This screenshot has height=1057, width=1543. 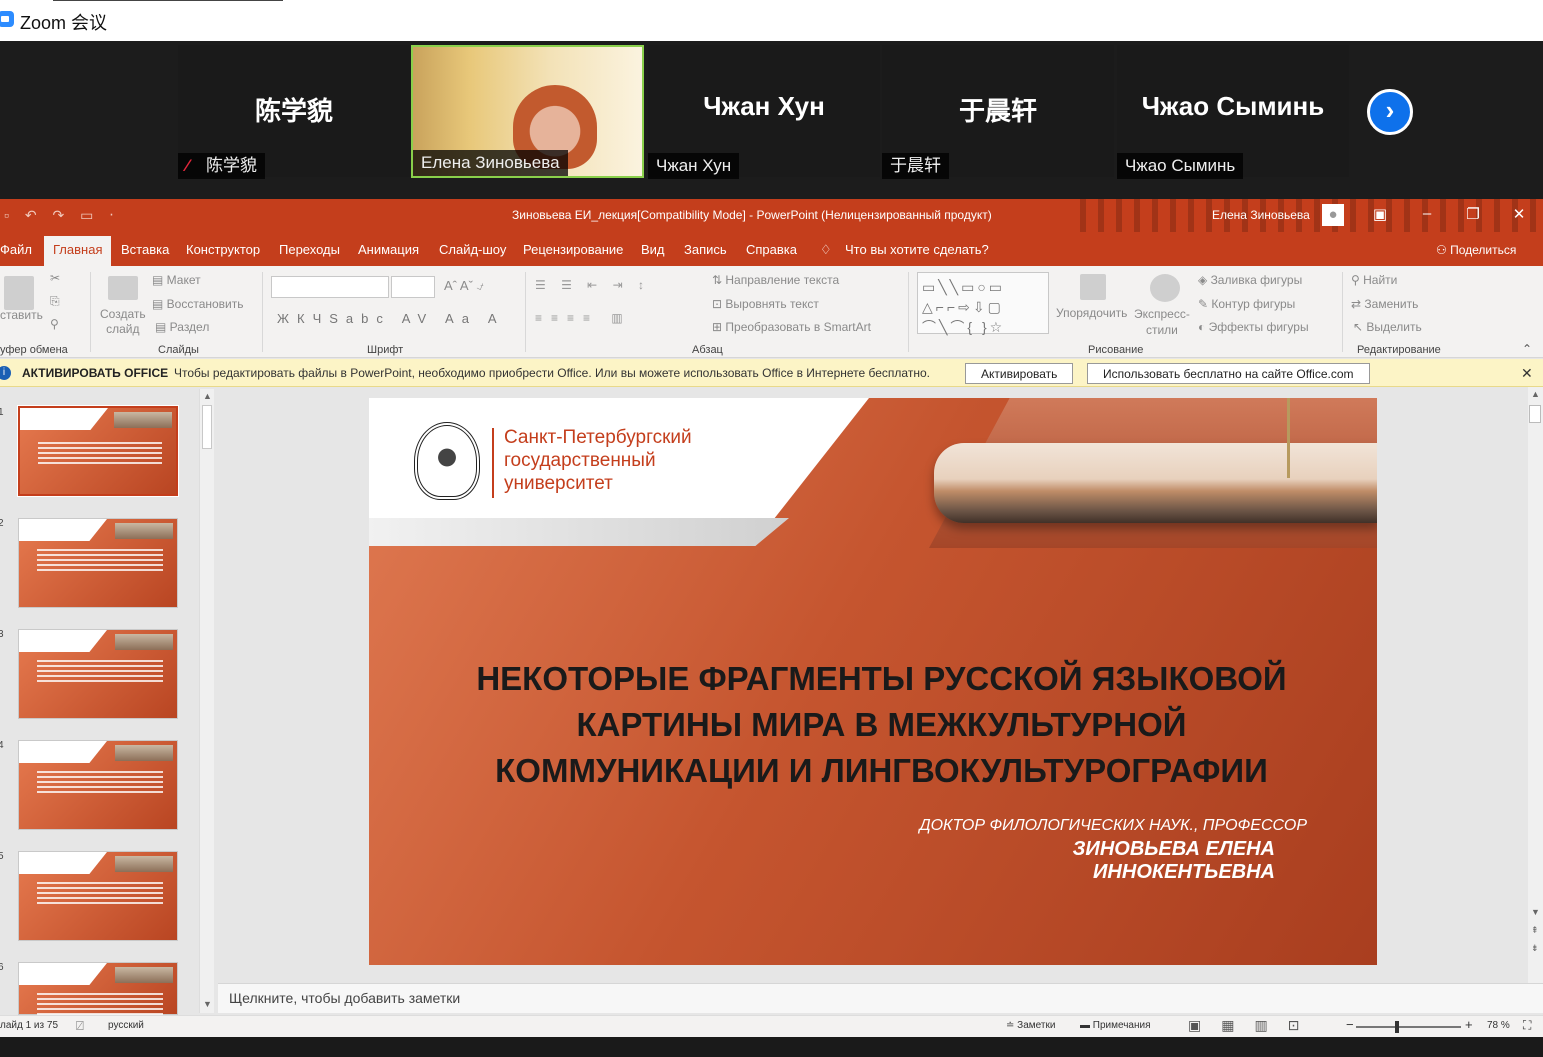 What do you see at coordinates (2, 412) in the screenshot?
I see `thumbnail-number: 1` at bounding box center [2, 412].